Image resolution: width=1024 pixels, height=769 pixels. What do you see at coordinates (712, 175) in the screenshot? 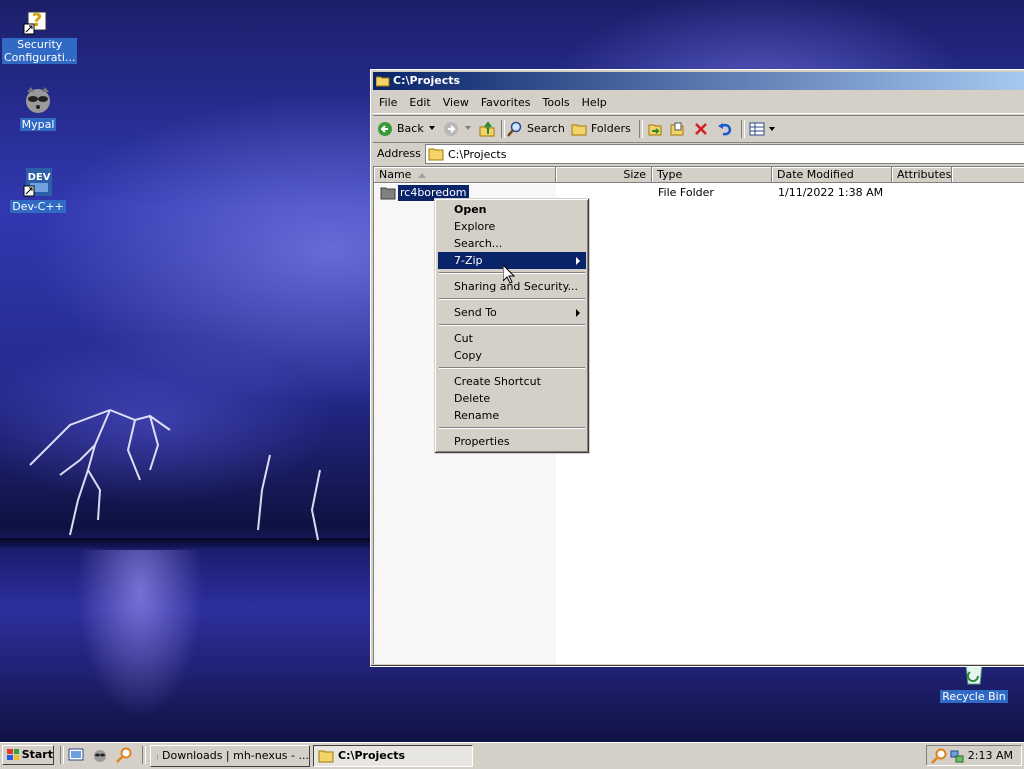
I see `column-header-type: Type` at bounding box center [712, 175].